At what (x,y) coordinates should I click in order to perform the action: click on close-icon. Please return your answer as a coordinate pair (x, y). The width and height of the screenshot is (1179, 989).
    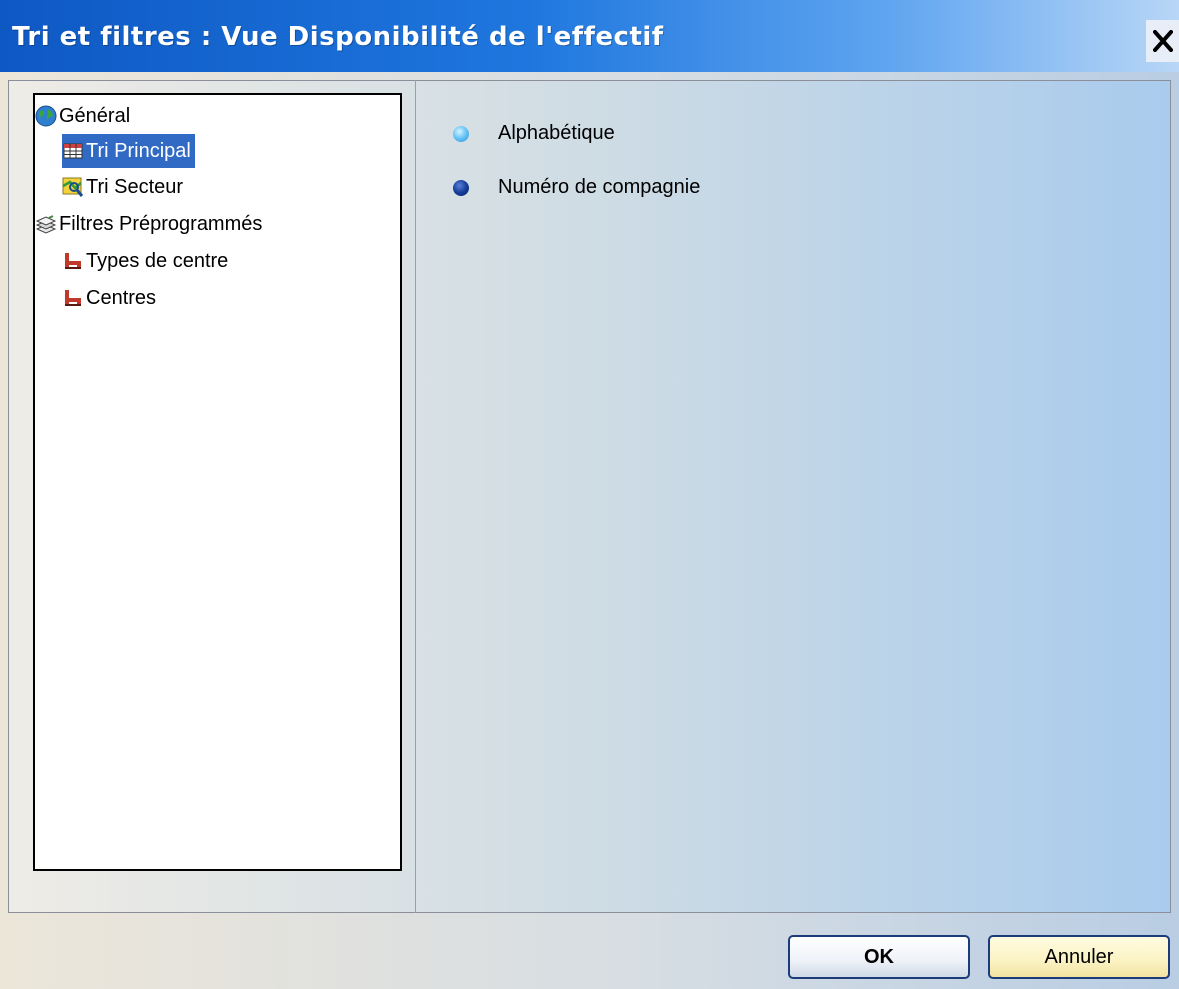
    Looking at the image, I should click on (1162, 41).